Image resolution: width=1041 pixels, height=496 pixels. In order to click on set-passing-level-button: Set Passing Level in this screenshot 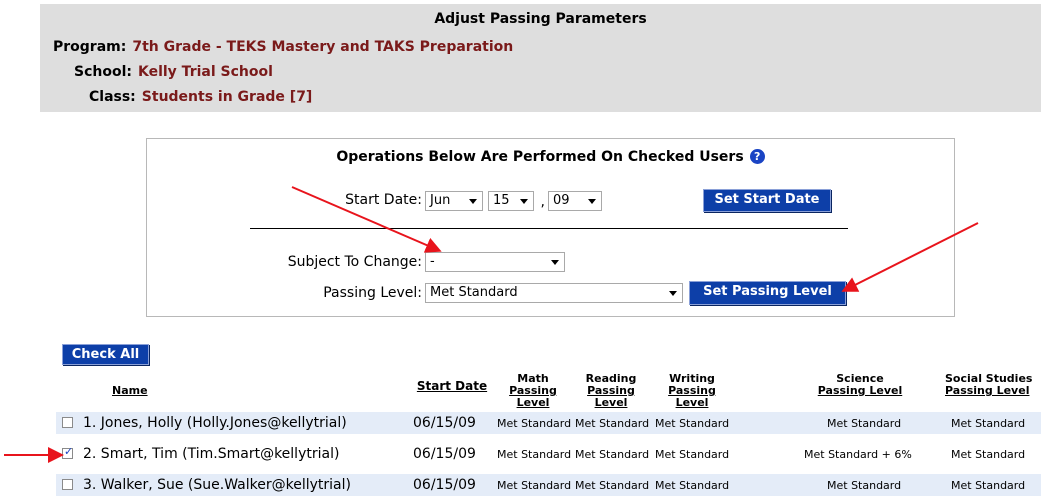, I will do `click(767, 293)`.